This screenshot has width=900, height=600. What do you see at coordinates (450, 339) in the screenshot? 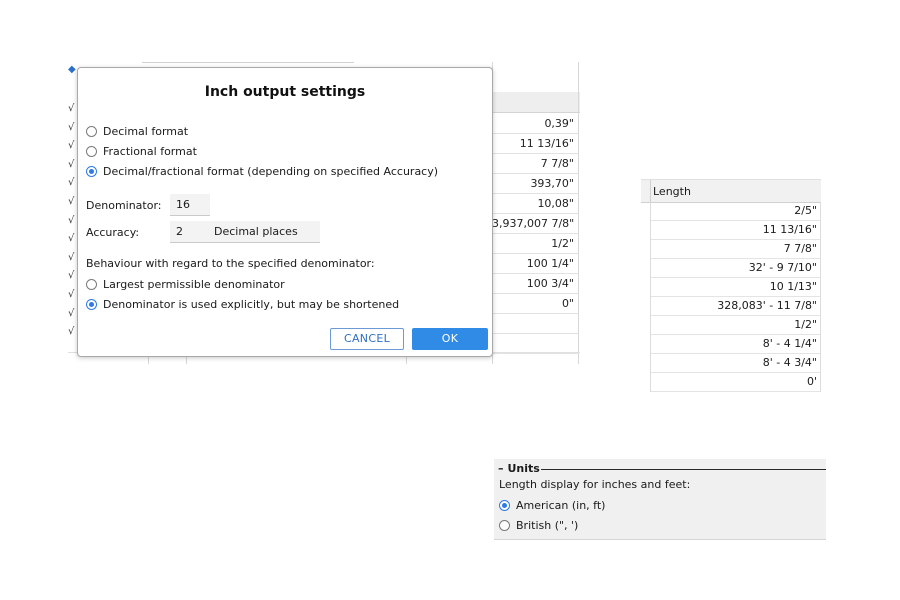
I see `ok-button: OK` at bounding box center [450, 339].